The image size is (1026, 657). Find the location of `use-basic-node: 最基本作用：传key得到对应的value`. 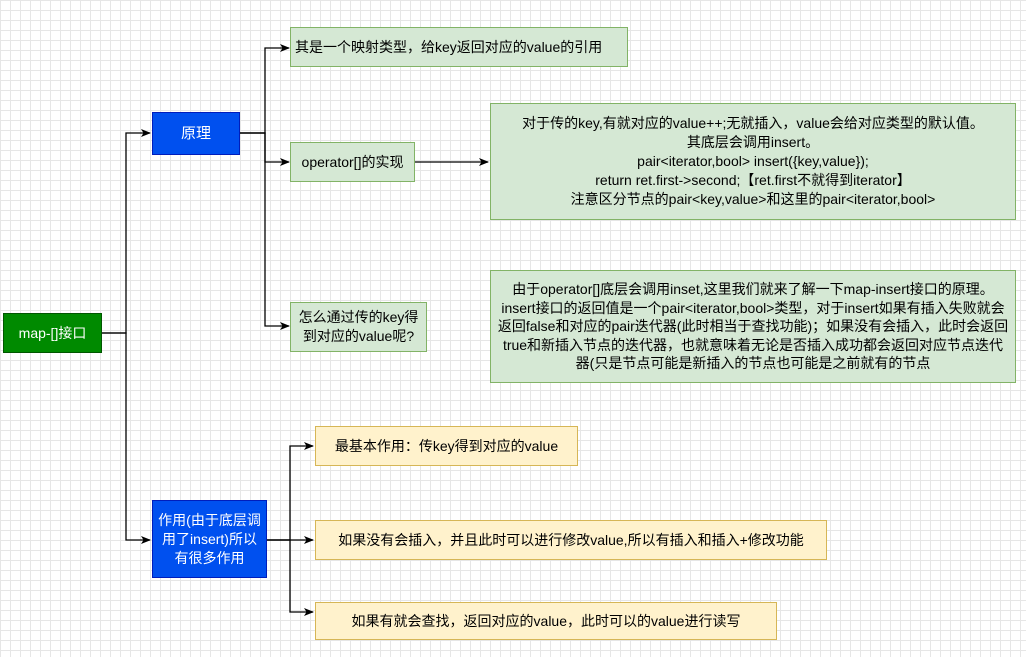

use-basic-node: 最基本作用：传key得到对应的value is located at coordinates (446, 446).